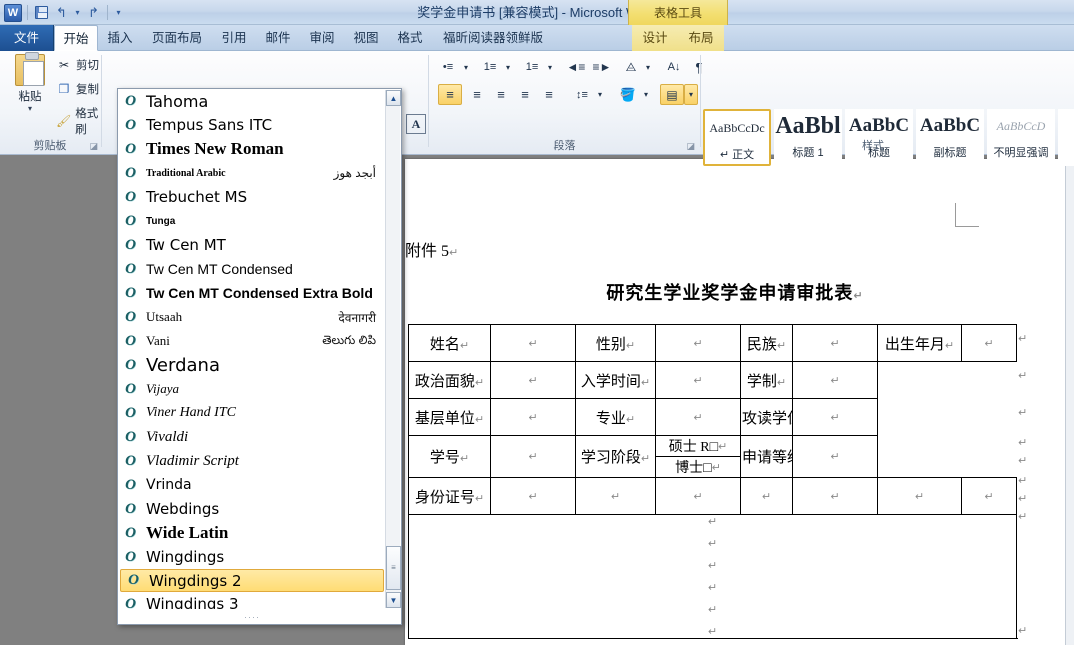 The width and height of the screenshot is (1074, 645). I want to click on undo-dropdown-arrow: ▾, so click(77, 12).